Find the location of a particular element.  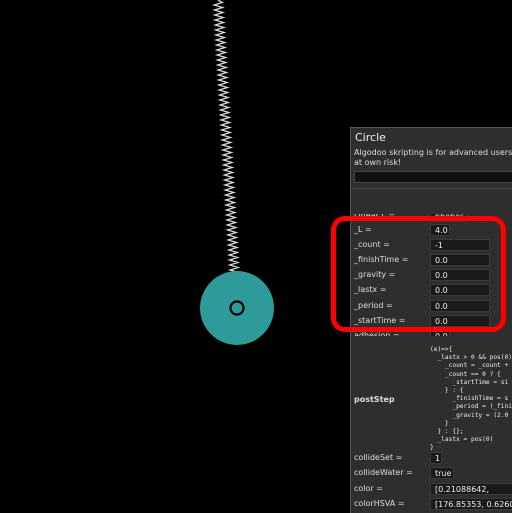

poststep-label: postStep is located at coordinates (374, 399).